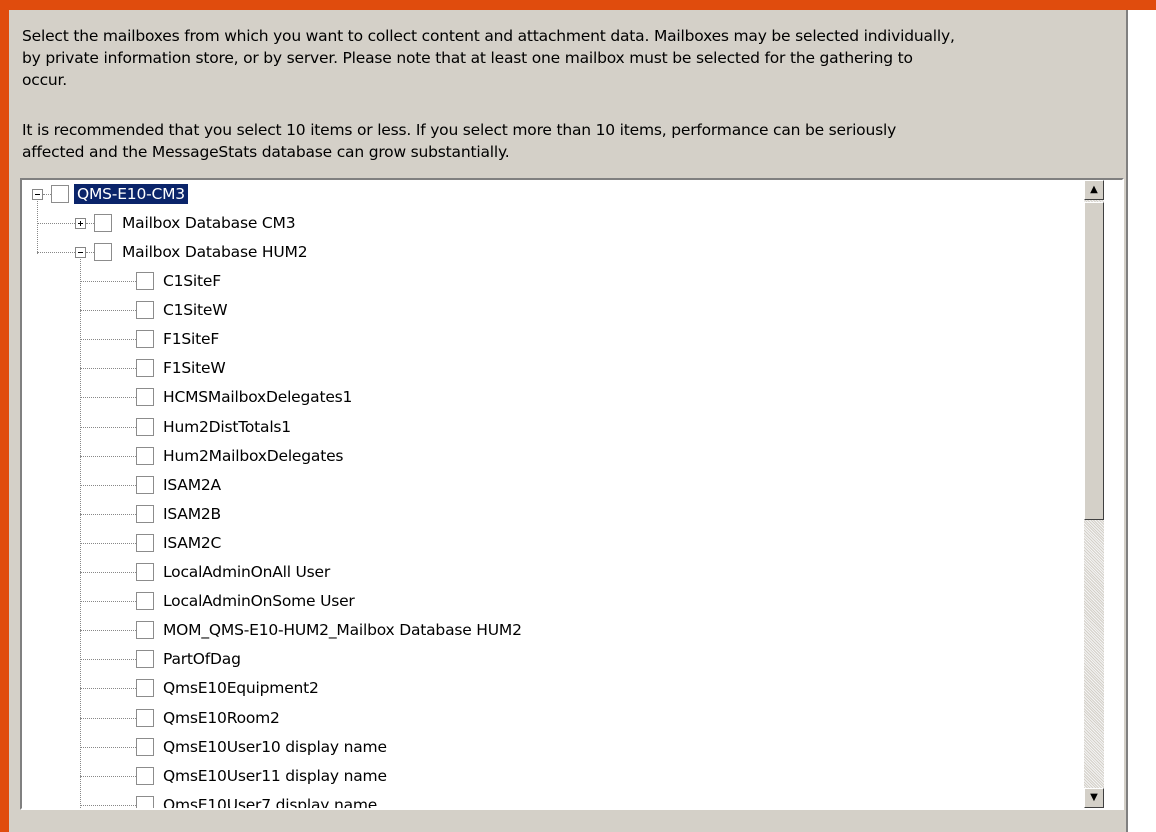 This screenshot has width=1156, height=832. Describe the element at coordinates (257, 397) in the screenshot. I see `mailbox-label: HCMSMailboxDelegates1` at that location.